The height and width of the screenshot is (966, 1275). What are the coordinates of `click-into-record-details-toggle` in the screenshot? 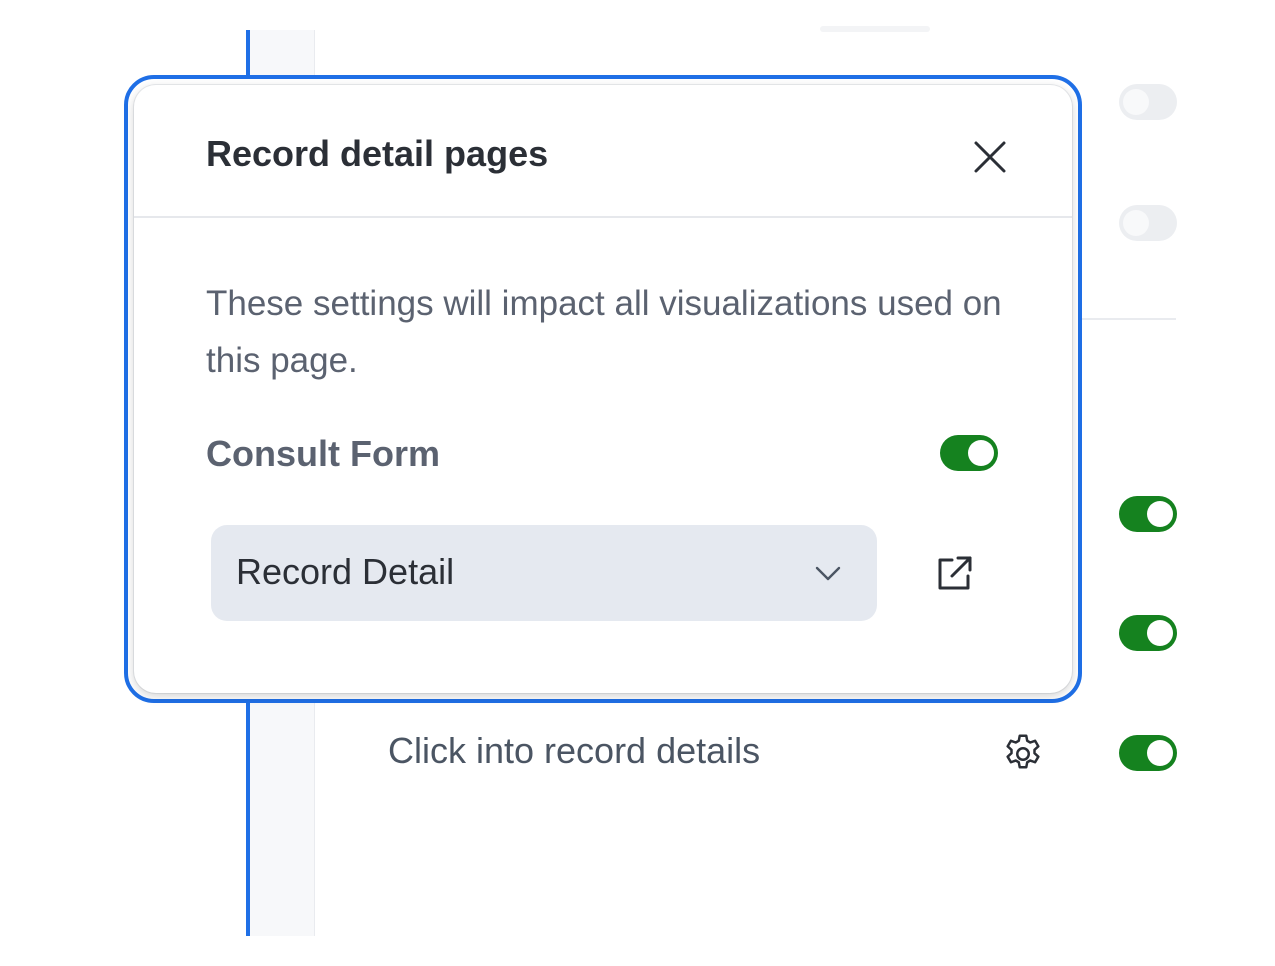 It's located at (1148, 753).